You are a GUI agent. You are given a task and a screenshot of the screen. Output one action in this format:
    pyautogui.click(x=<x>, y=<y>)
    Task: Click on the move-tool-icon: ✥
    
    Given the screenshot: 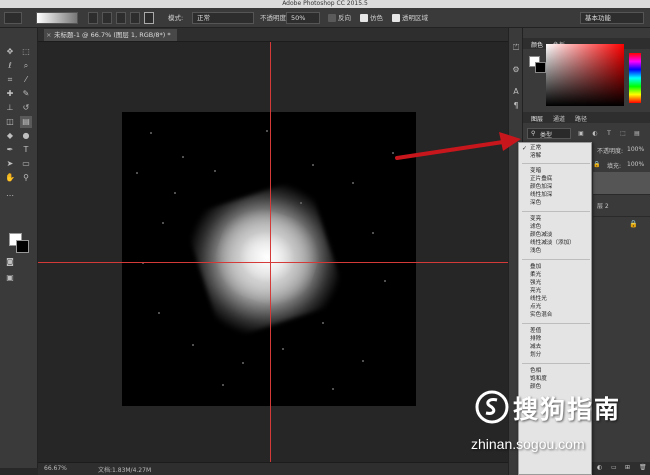 What is the action you would take?
    pyautogui.click(x=10, y=52)
    